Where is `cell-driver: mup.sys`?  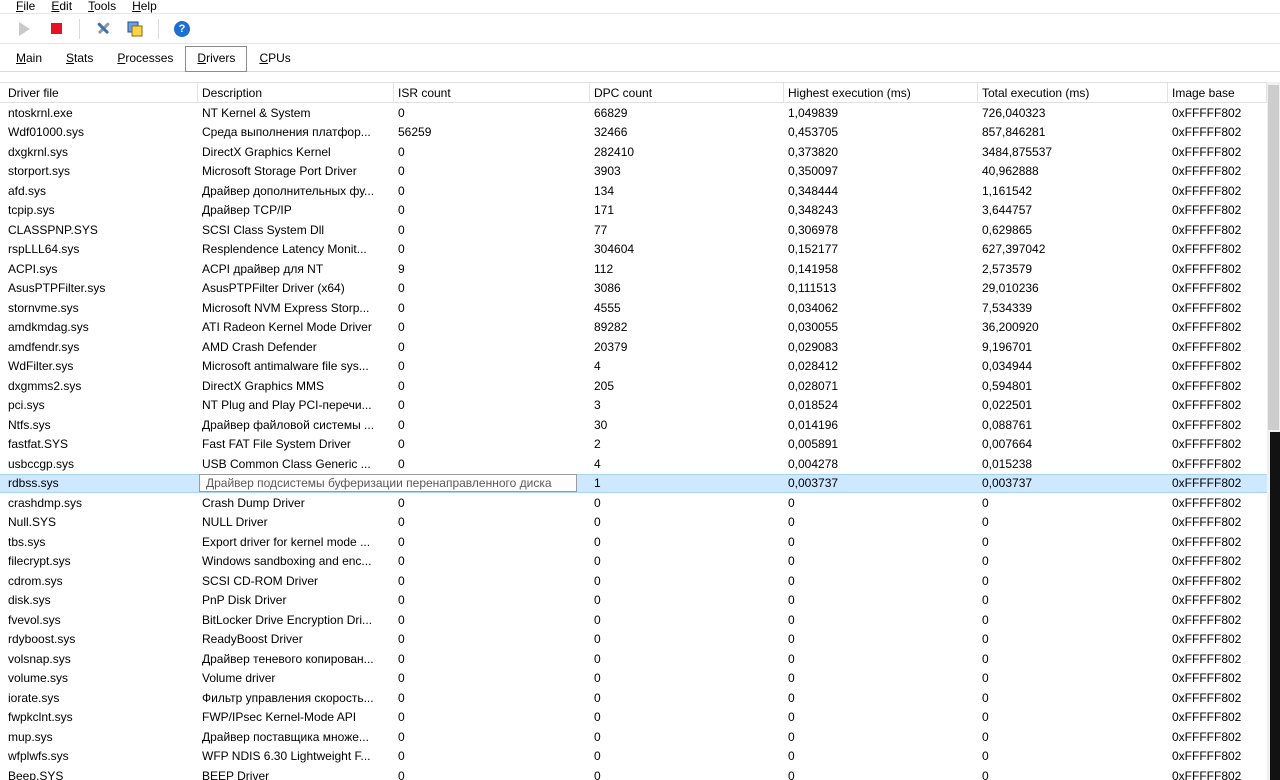 cell-driver: mup.sys is located at coordinates (30, 736).